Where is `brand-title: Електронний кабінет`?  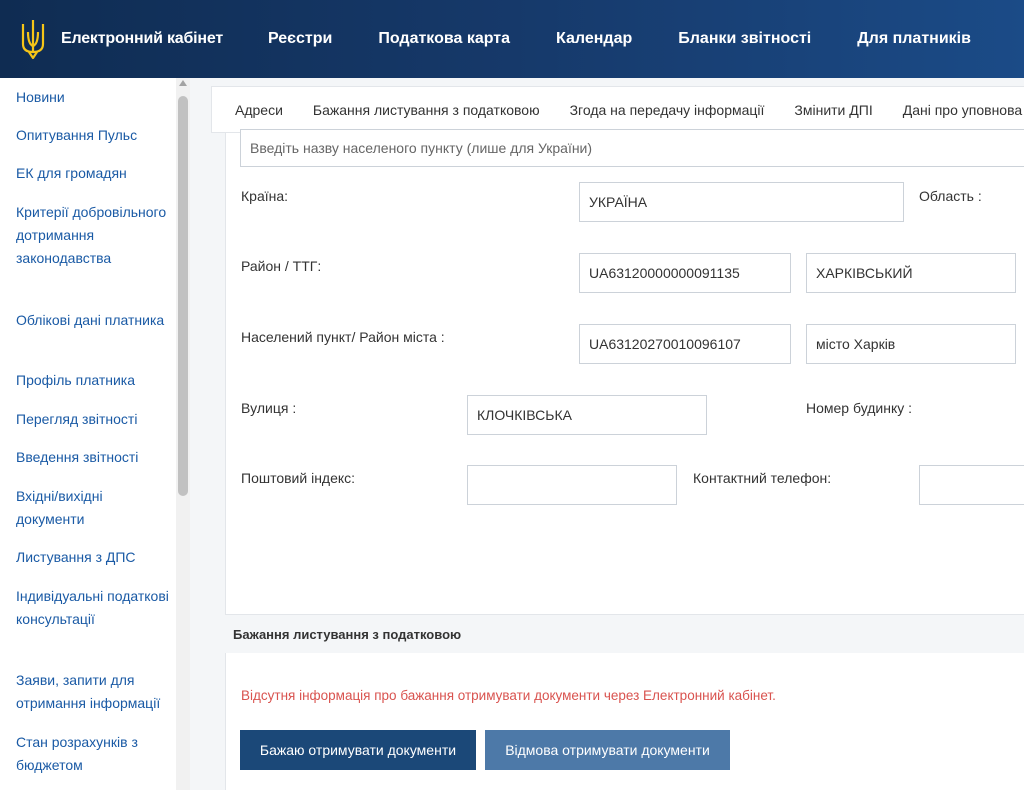 brand-title: Електронний кабінет is located at coordinates (142, 39).